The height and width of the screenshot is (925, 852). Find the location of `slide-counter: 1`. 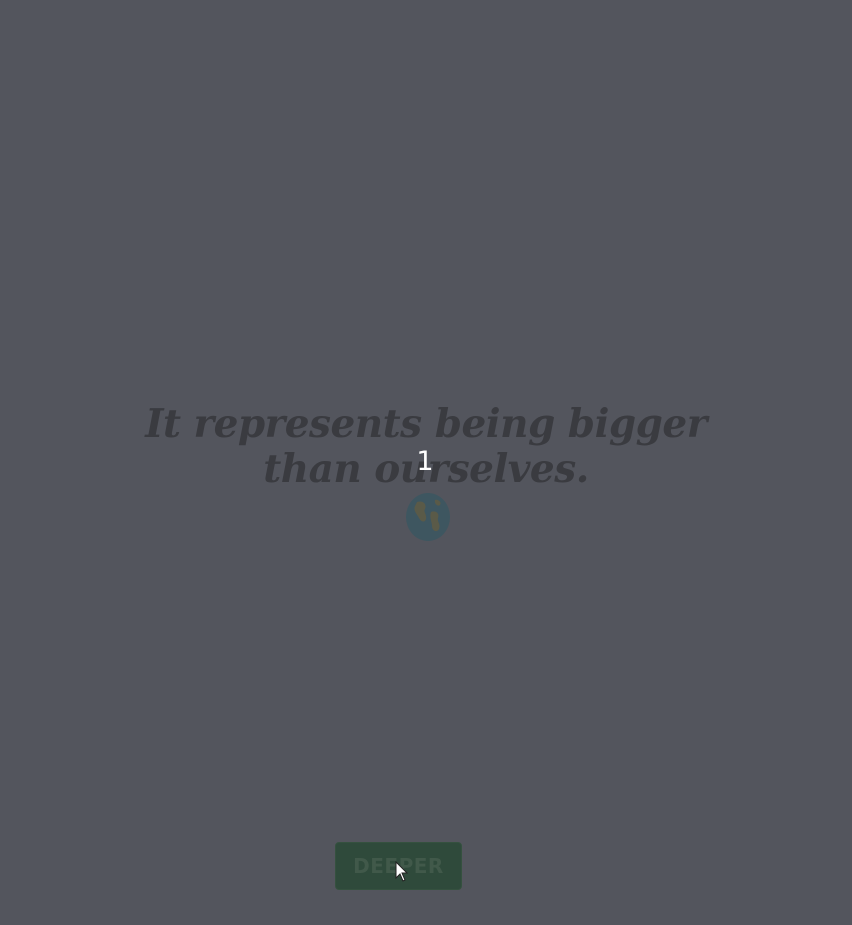

slide-counter: 1 is located at coordinates (425, 461).